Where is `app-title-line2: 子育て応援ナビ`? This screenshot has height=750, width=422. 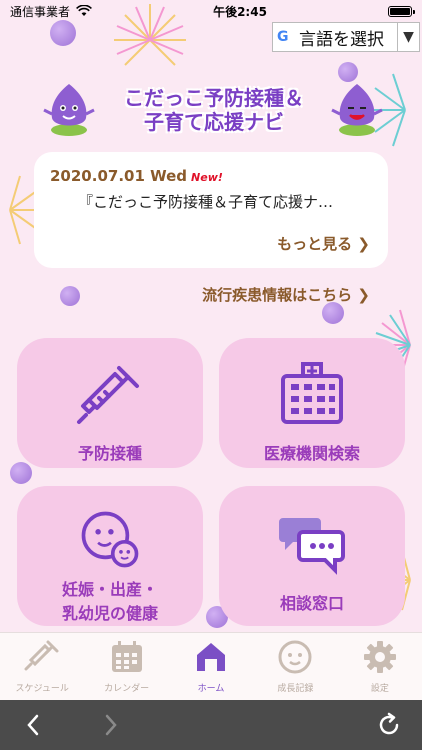
app-title-line2: 子育て応援ナビ is located at coordinates (214, 122).